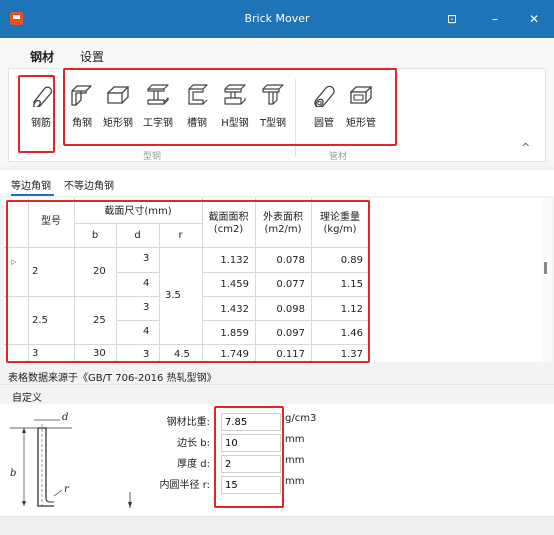 The height and width of the screenshot is (535, 554). I want to click on custom-section-title: 自定义, so click(27, 398).